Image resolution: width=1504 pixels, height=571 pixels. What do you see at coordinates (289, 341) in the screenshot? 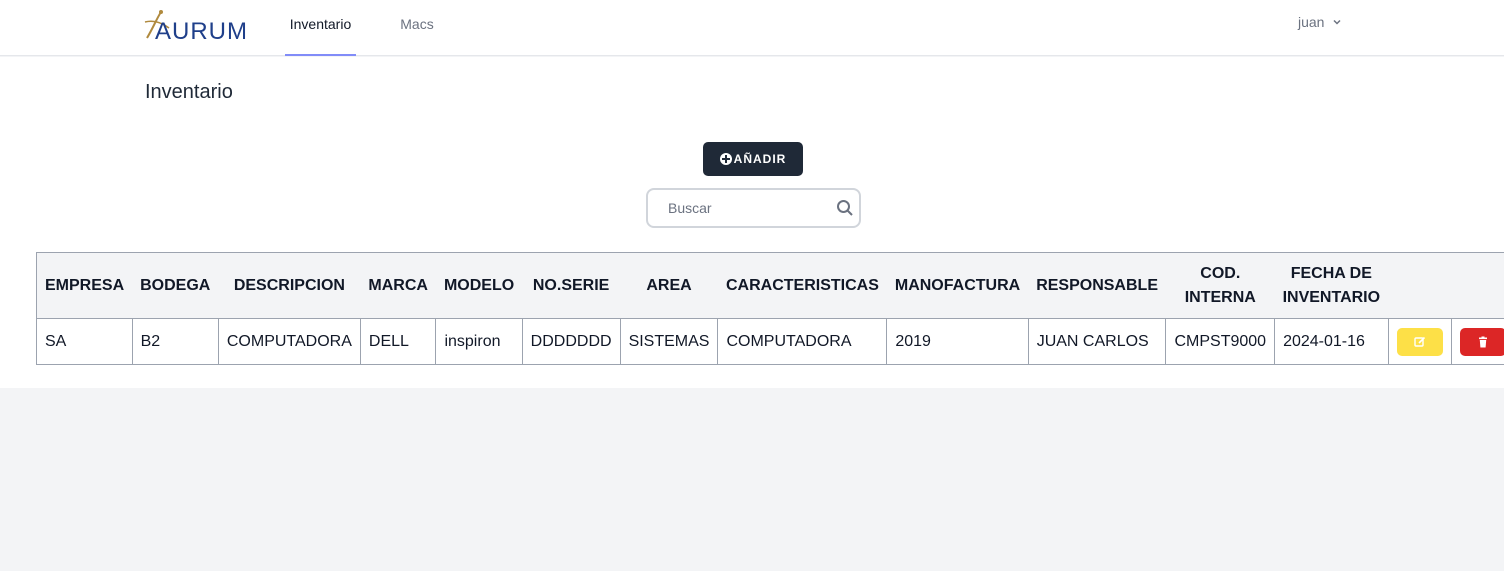
I see `cell-descripcion: COMPUTADORA` at bounding box center [289, 341].